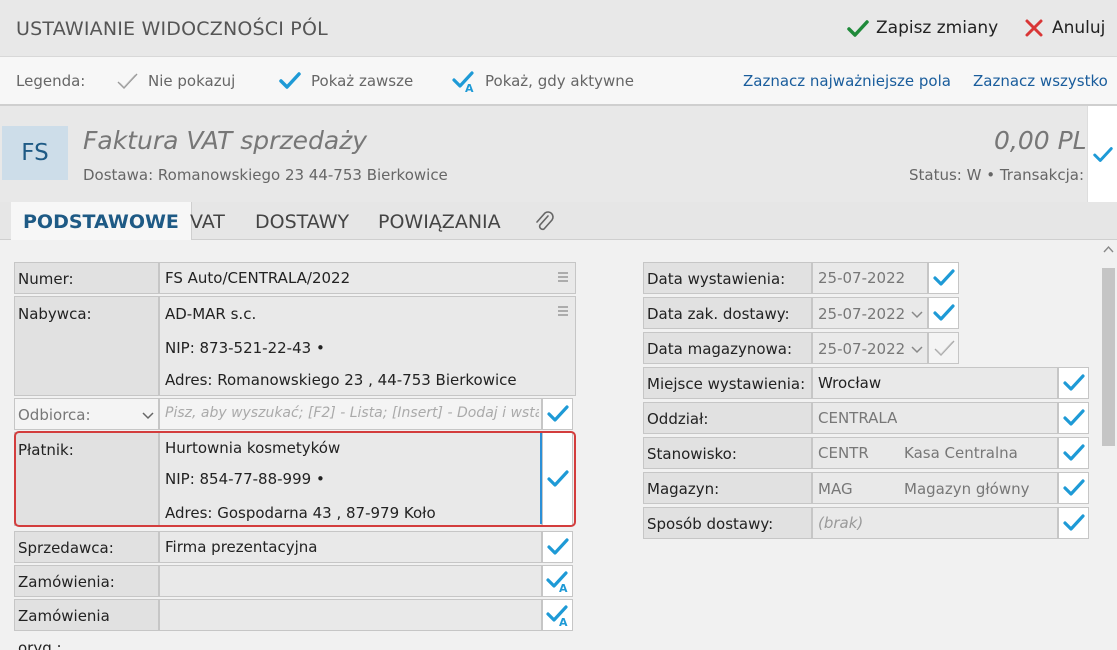 This screenshot has height=650, width=1117. Describe the element at coordinates (727, 523) in the screenshot. I see `sposob-dostawy-label: Sposób dostawy:` at that location.